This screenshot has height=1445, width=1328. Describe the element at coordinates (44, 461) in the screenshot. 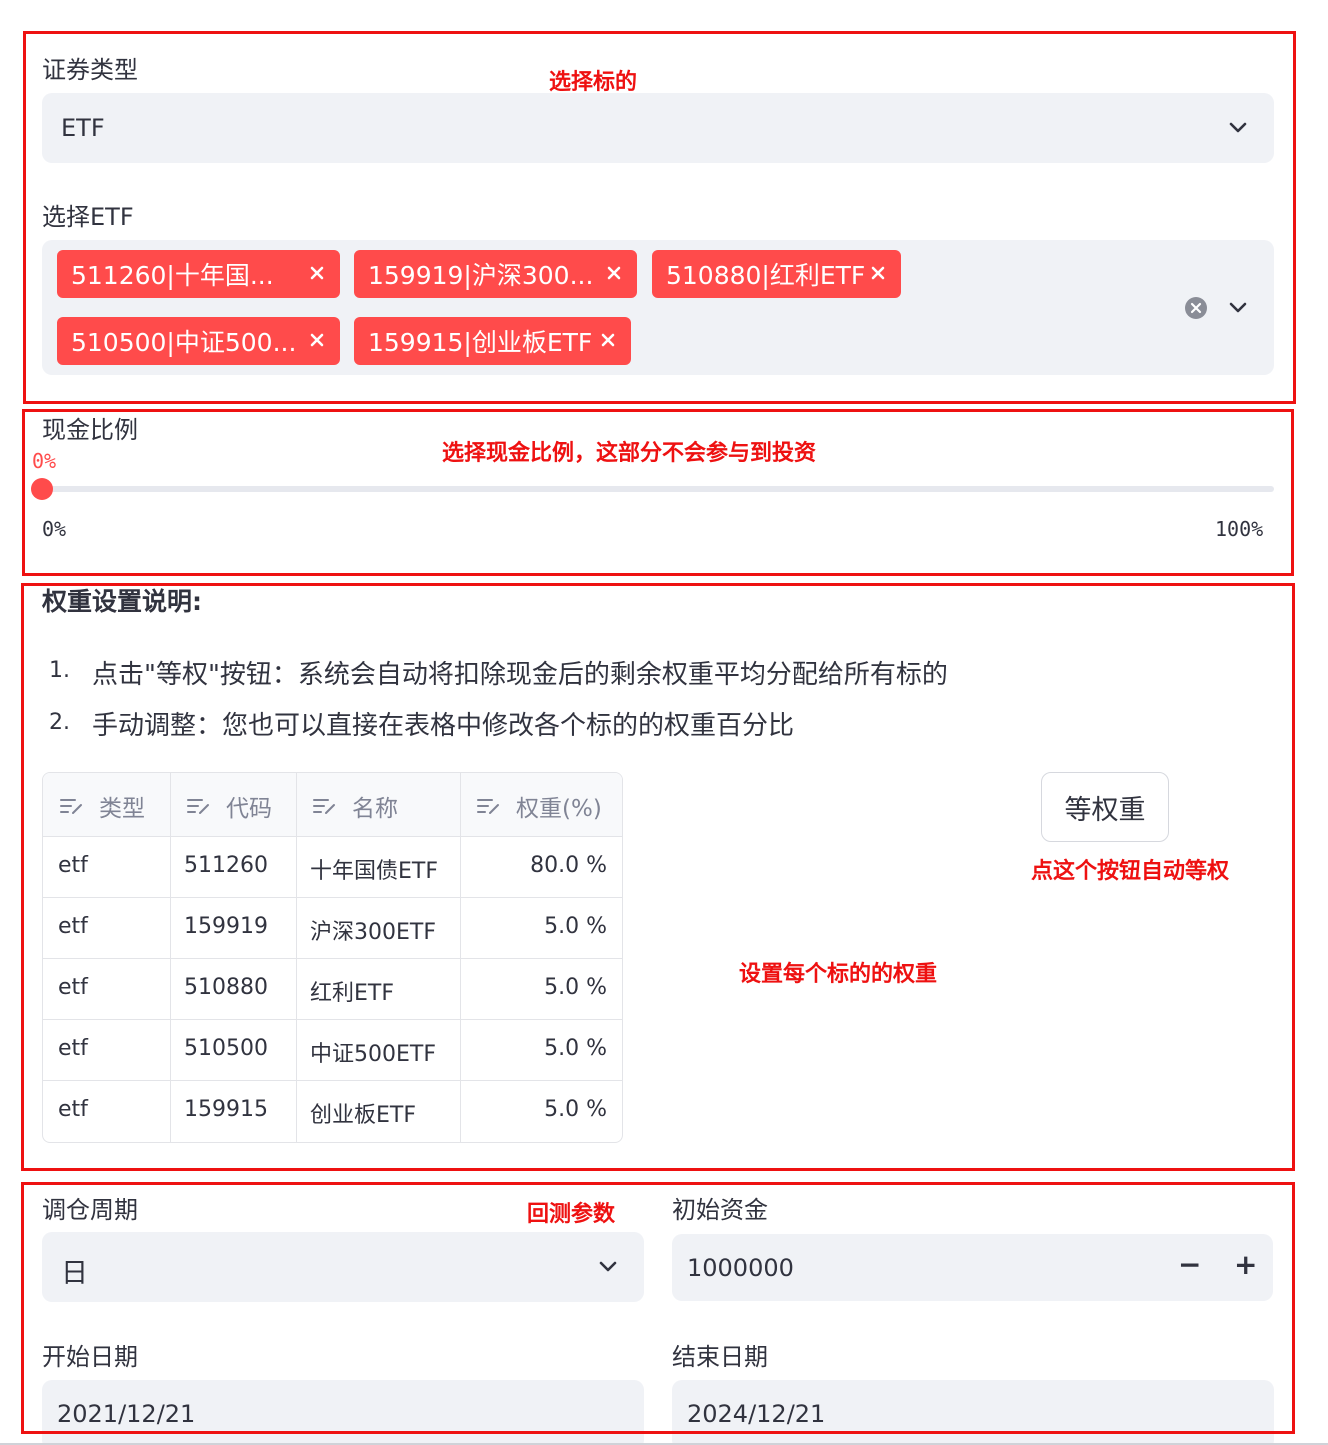

I see `cash-ratio-current-value: 0%` at that location.